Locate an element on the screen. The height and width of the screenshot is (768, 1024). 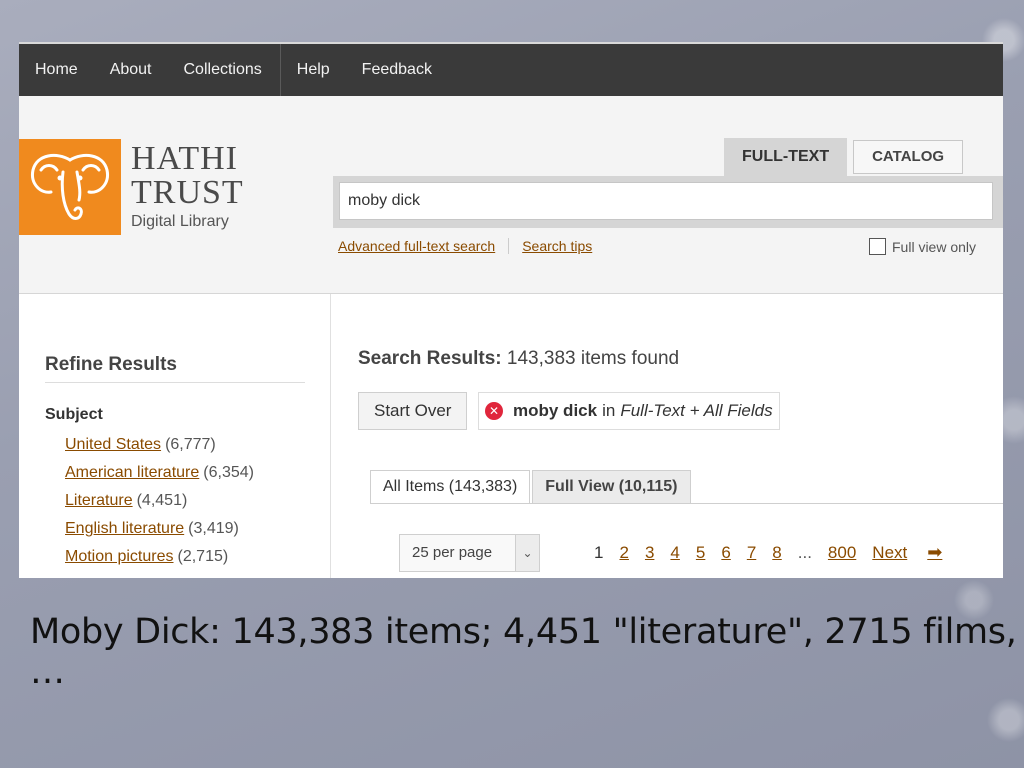
logo-line-hathi: HATHI is located at coordinates (184, 158).